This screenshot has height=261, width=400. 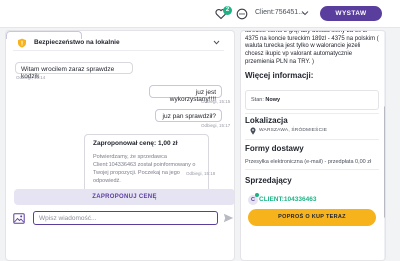 I want to click on top-header: 2 Client:756451... WYSTAW, so click(x=200, y=14).